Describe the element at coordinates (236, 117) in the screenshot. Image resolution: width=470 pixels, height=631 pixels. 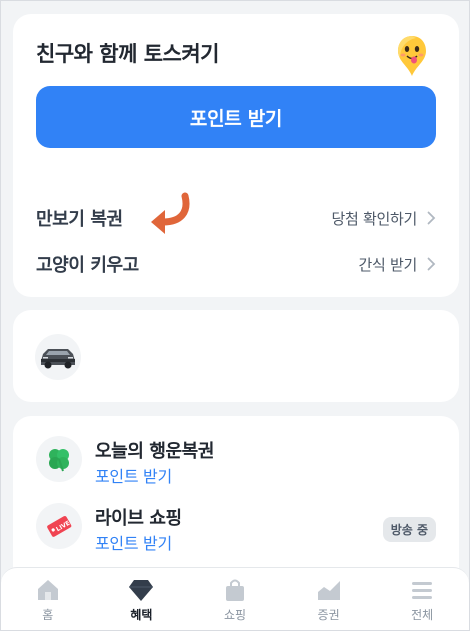
I see `get-points-button: 포인트 받기` at that location.